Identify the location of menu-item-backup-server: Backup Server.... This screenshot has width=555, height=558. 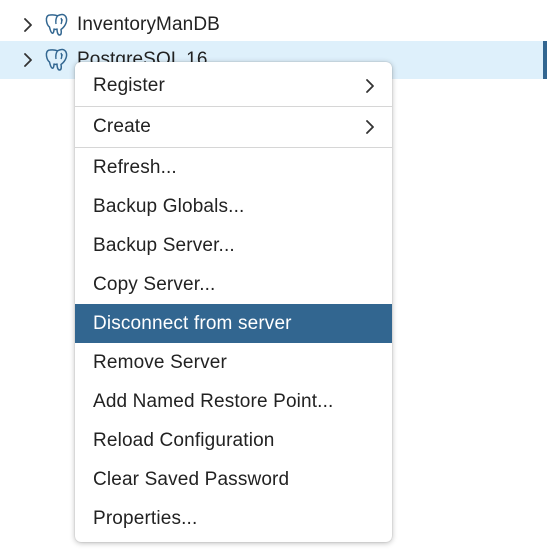
(233, 245).